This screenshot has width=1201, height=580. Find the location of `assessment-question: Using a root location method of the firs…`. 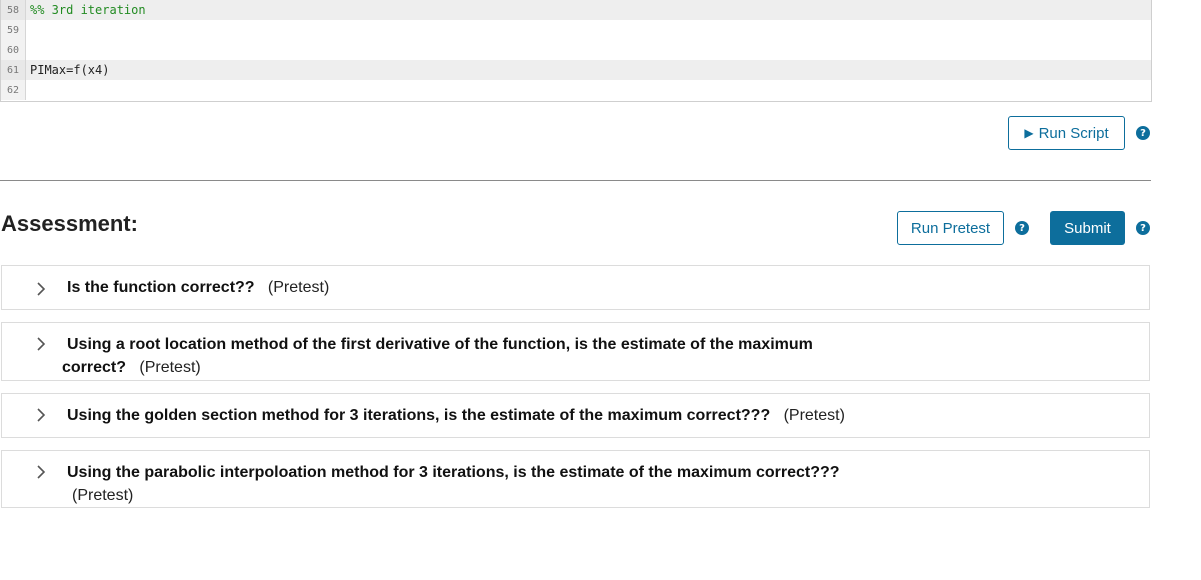

assessment-question: Using a root location method of the firs… is located at coordinates (440, 344).